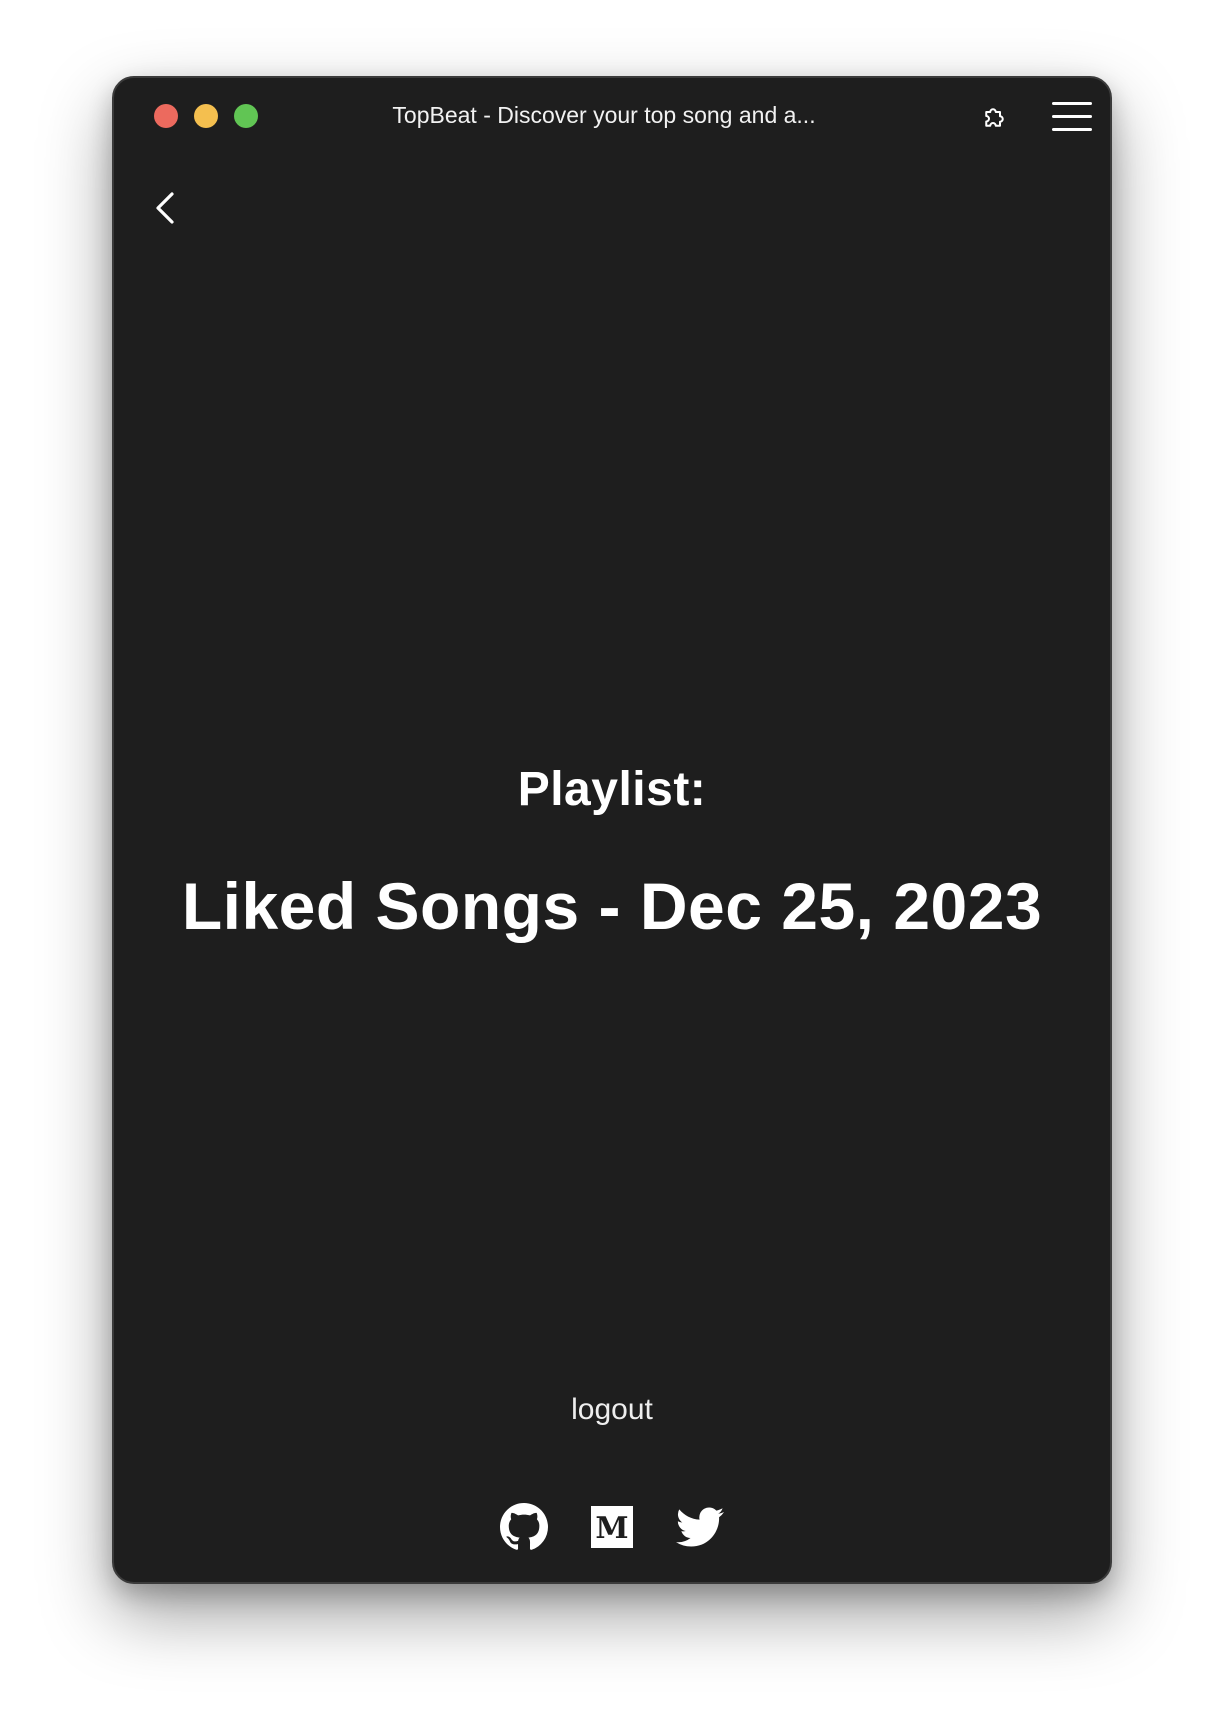 Image resolution: width=1224 pixels, height=1732 pixels. I want to click on logout-link-container: logout, so click(612, 1410).